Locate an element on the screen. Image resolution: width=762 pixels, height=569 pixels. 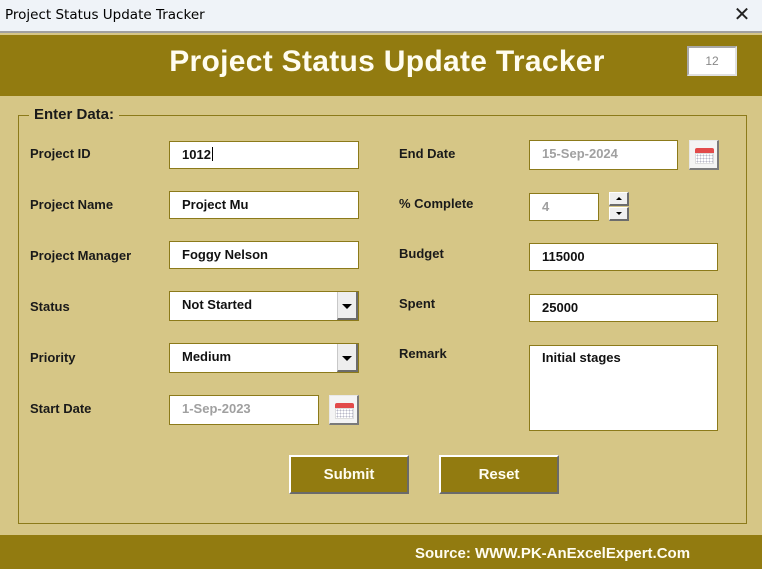
spin-up-button is located at coordinates (619, 199).